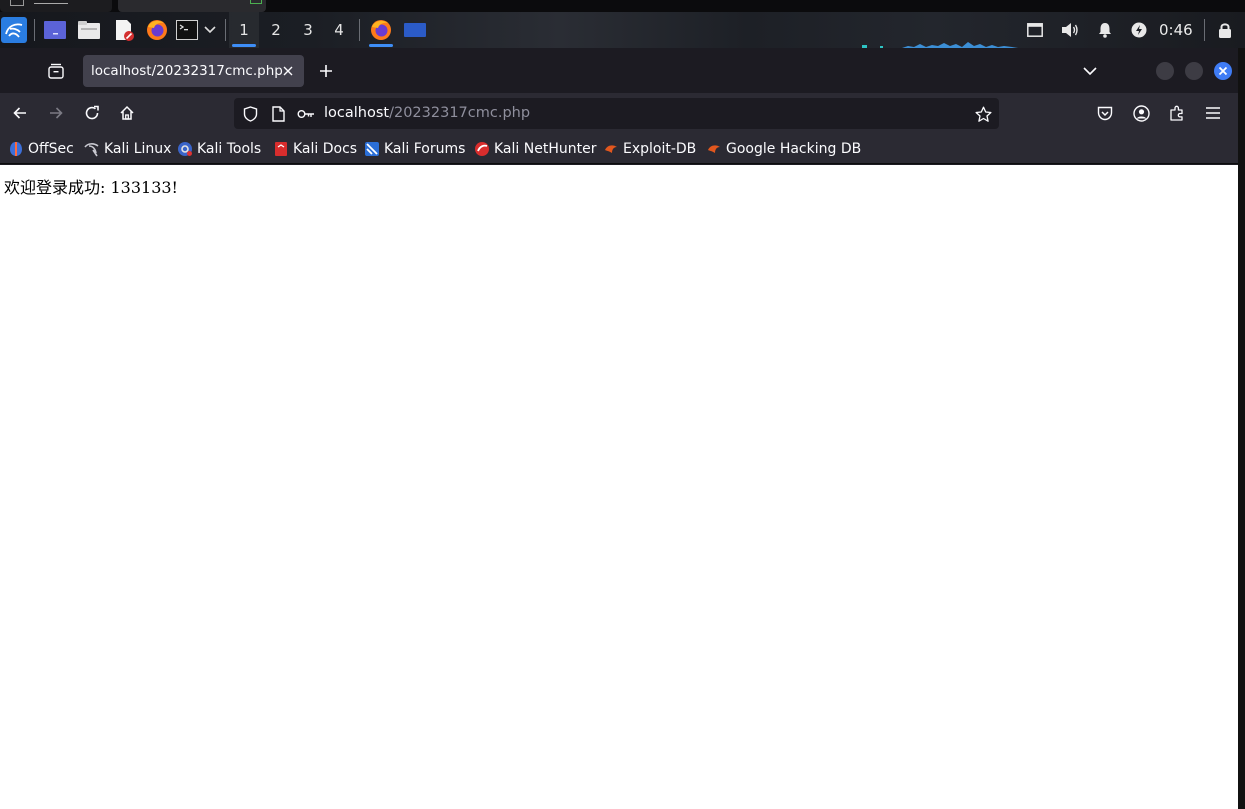 The width and height of the screenshot is (1245, 809). I want to click on bookmark-label: OffSec, so click(51, 149).